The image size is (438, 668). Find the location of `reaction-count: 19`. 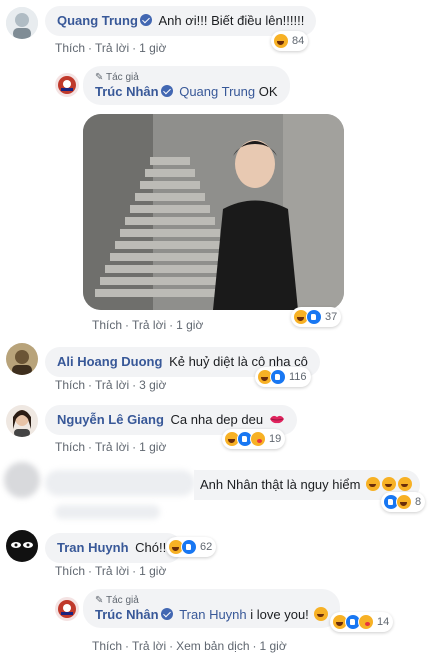

reaction-count: 19 is located at coordinates (275, 439).